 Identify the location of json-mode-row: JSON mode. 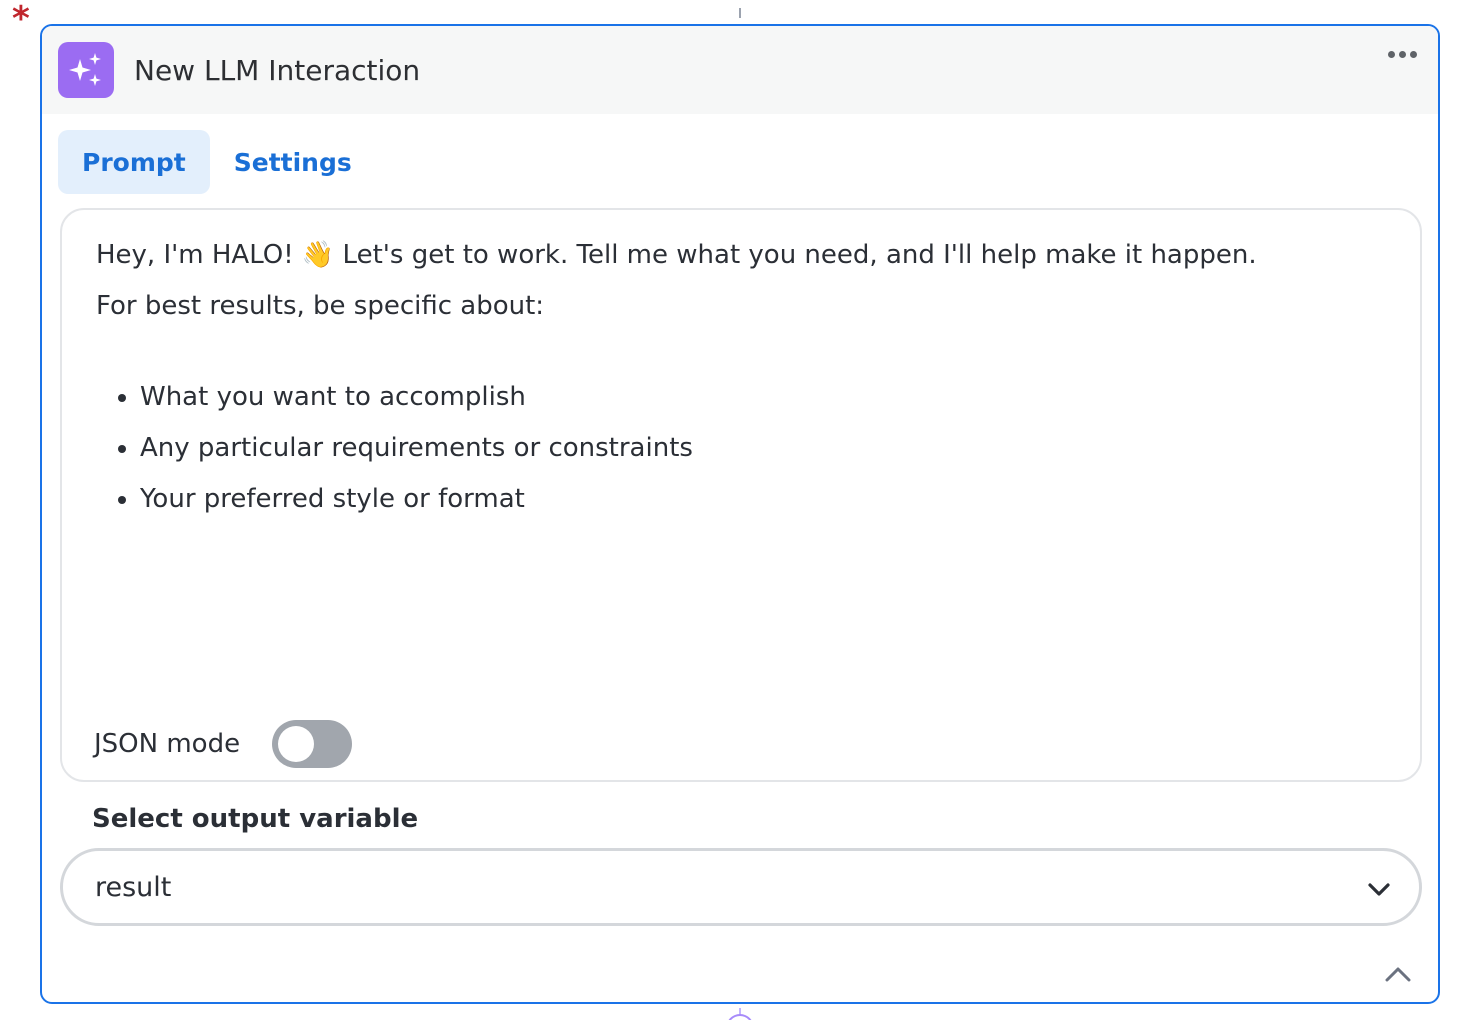
(223, 744).